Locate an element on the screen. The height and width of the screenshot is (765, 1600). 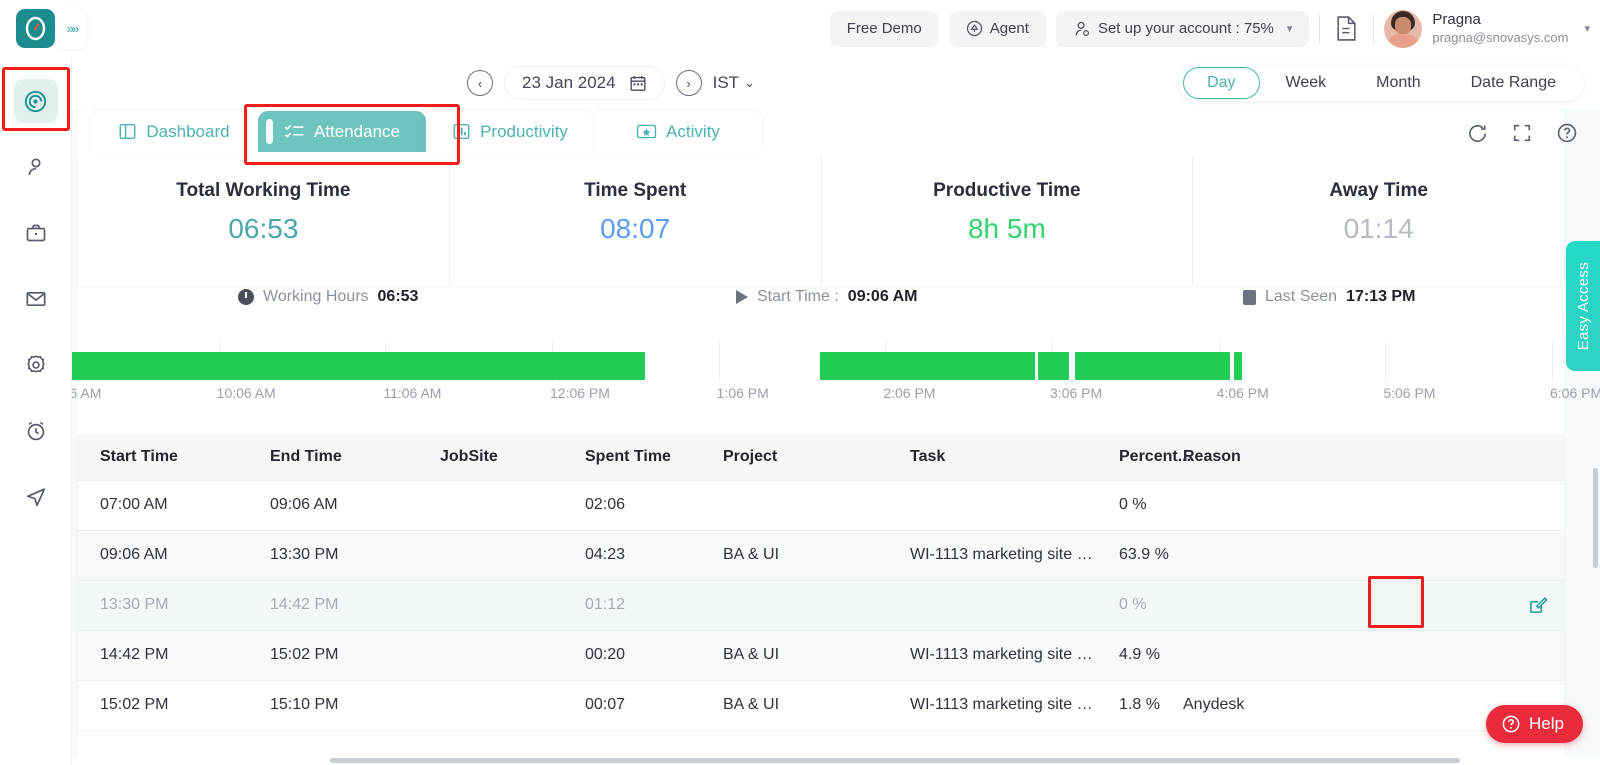
timezone-selector: IST ⌄ is located at coordinates (734, 83).